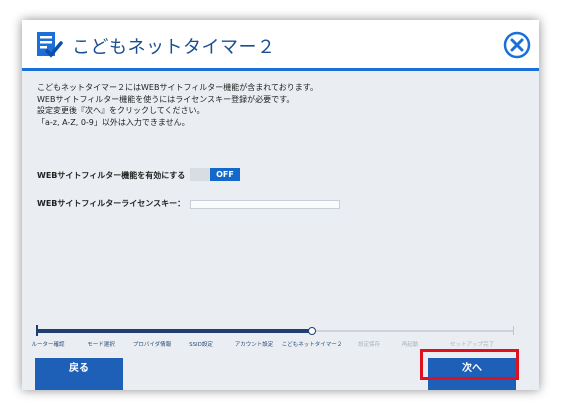  What do you see at coordinates (79, 374) in the screenshot?
I see `back-button: 戻る` at bounding box center [79, 374].